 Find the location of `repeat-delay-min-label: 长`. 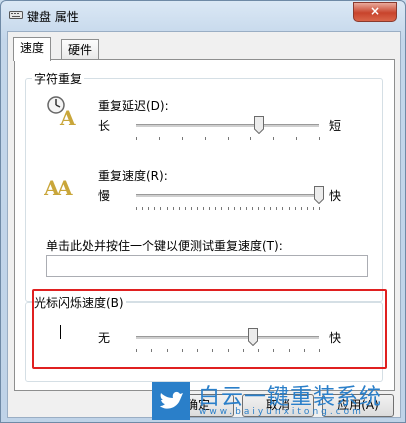

repeat-delay-min-label: 长 is located at coordinates (104, 126).